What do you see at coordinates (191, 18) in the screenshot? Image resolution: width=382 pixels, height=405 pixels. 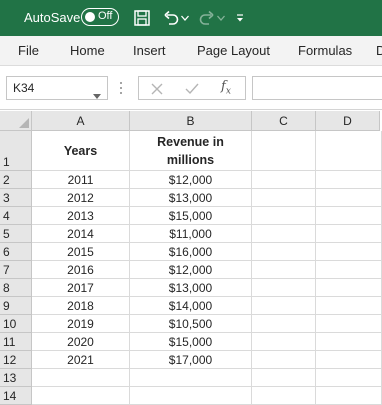 I see `title-bar: AutoSave Off` at bounding box center [191, 18].